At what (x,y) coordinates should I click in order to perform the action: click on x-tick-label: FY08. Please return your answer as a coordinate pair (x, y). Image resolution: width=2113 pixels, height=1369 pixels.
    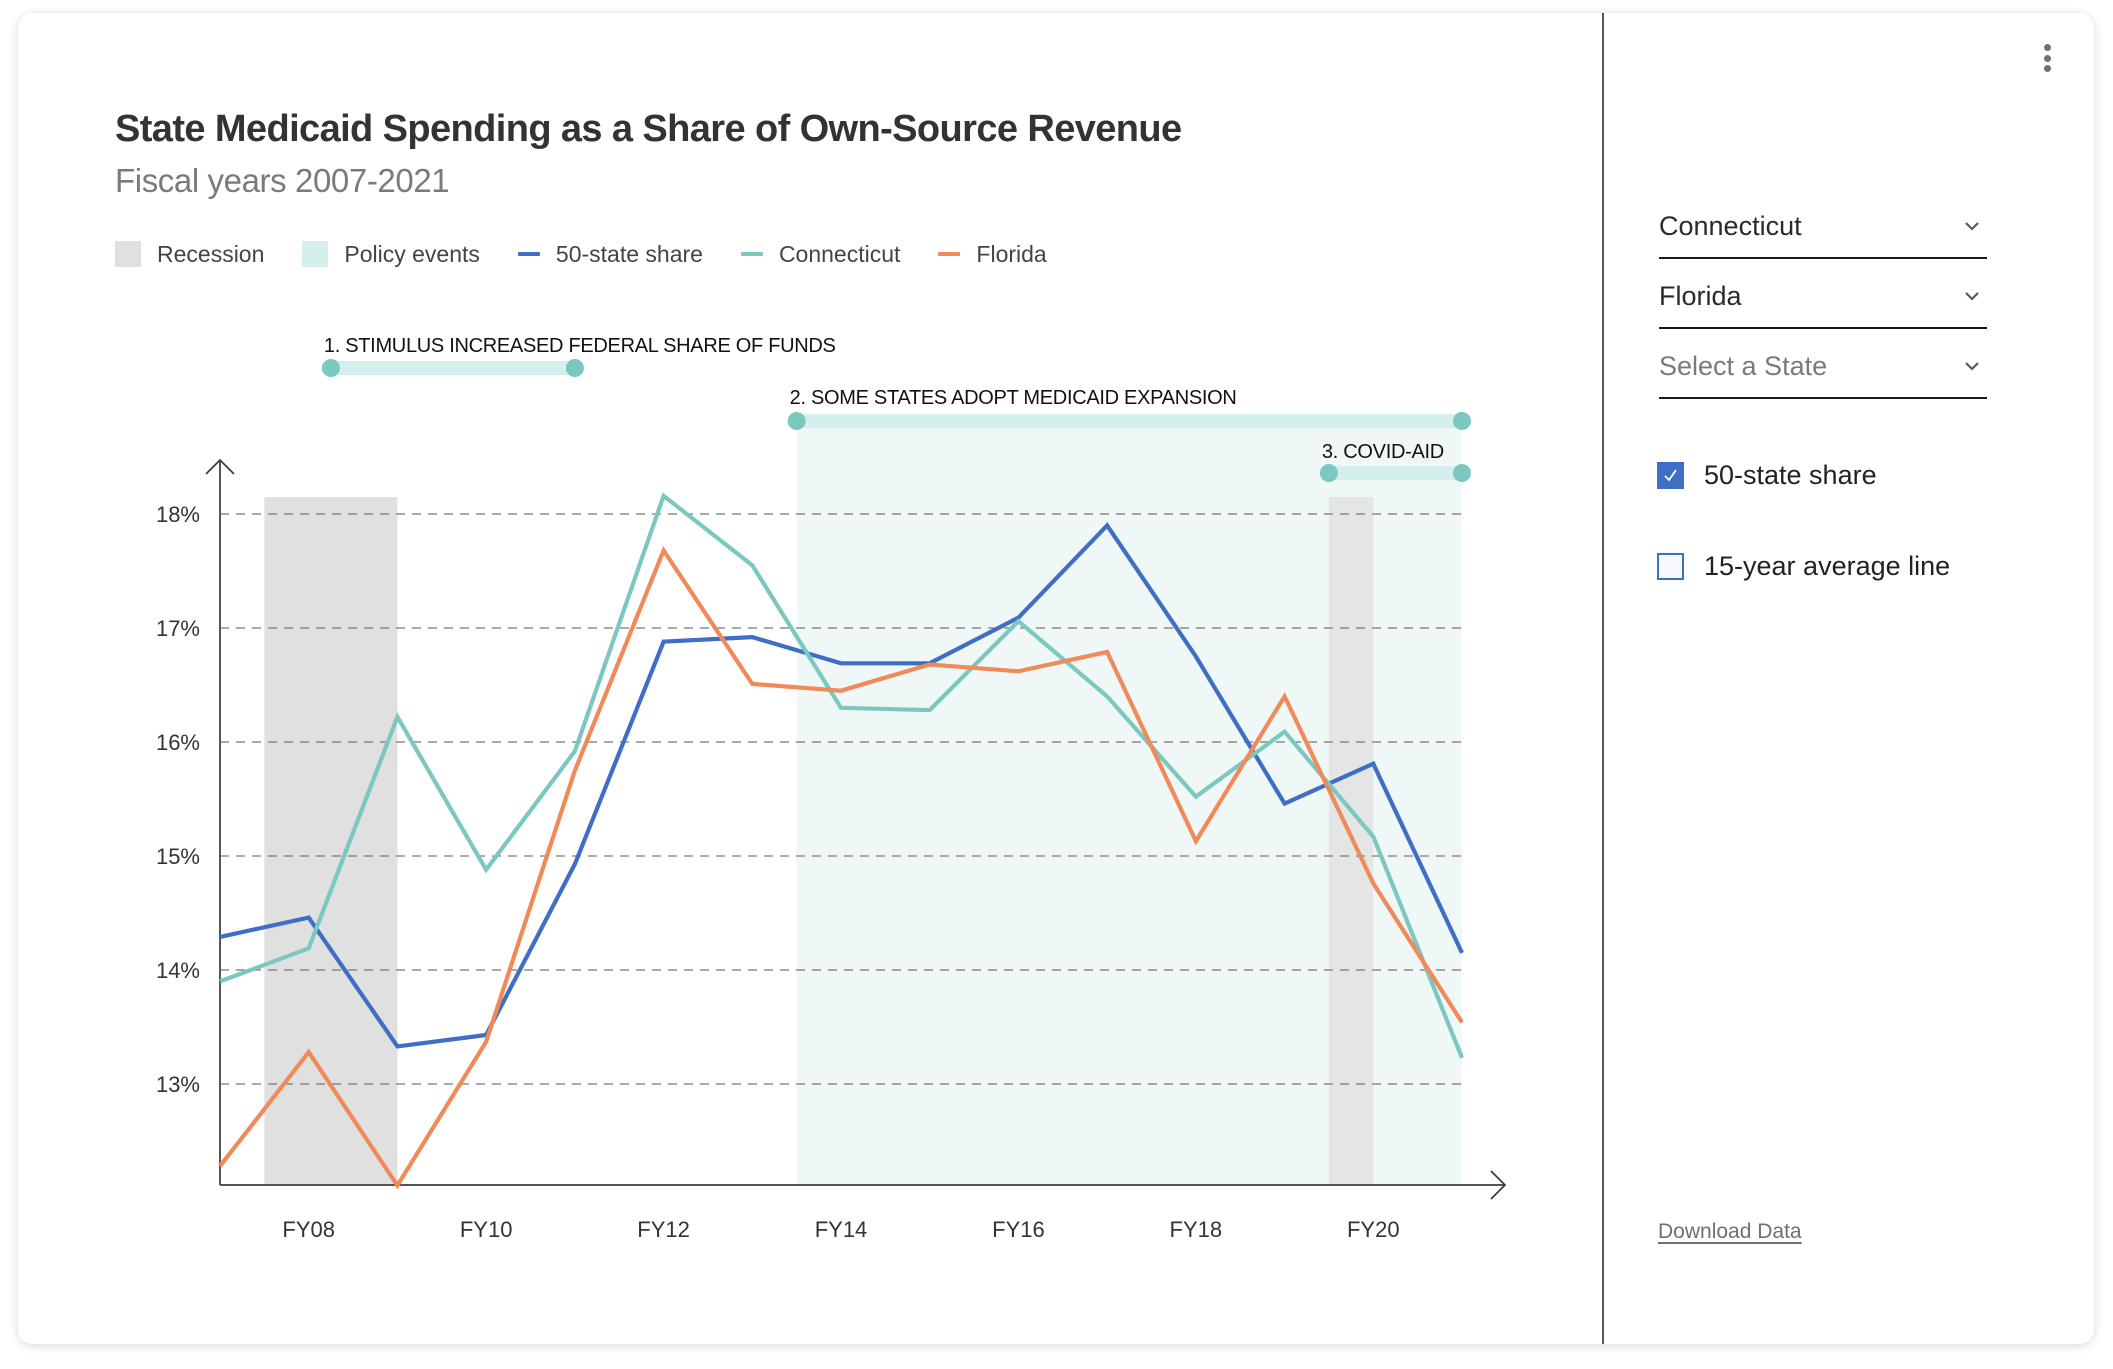
    Looking at the image, I should click on (308, 1229).